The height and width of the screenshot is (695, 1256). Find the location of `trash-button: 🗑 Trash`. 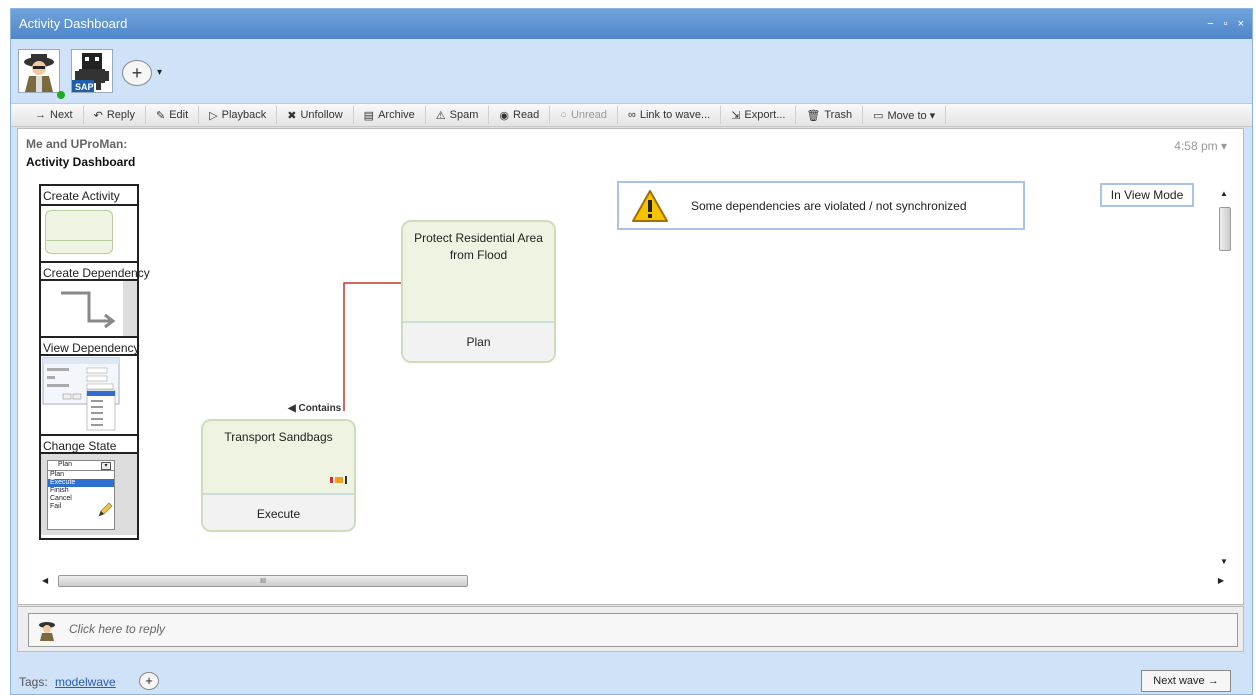

trash-button: 🗑 Trash is located at coordinates (830, 115).